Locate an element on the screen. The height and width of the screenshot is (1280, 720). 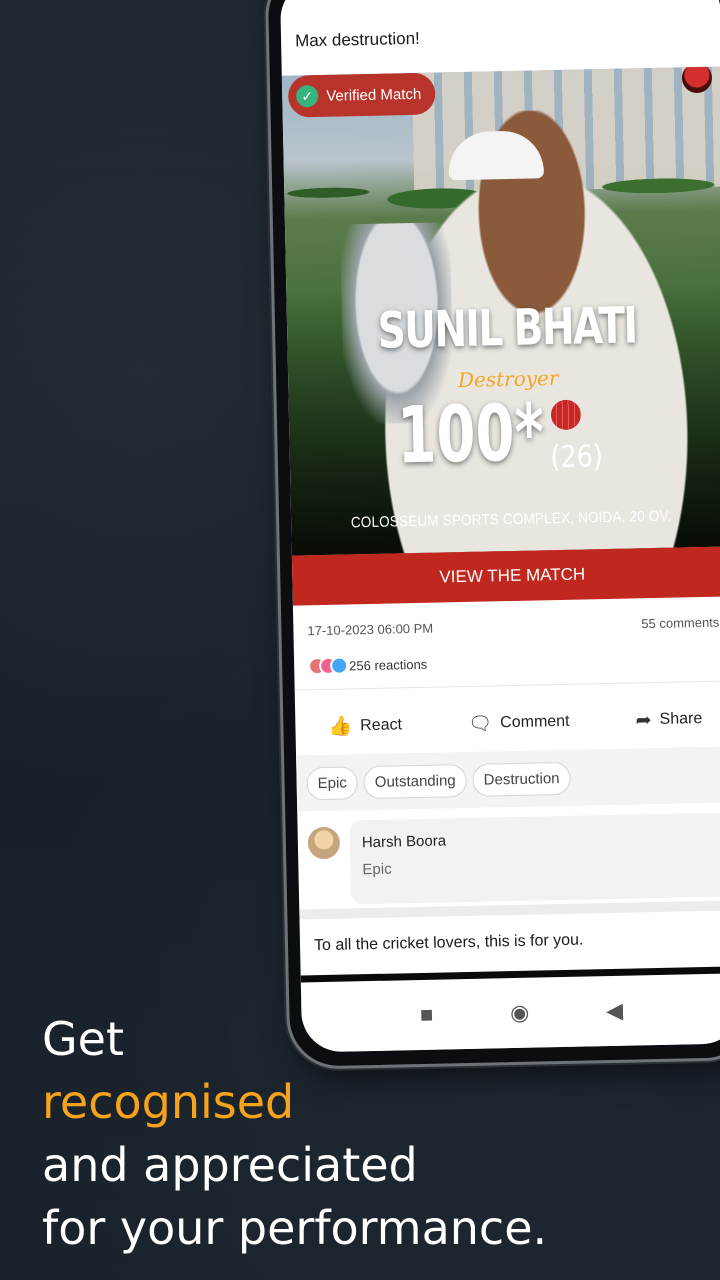
post-actions: 👍 React 🗨 Comment ➦ Share is located at coordinates (507, 722).